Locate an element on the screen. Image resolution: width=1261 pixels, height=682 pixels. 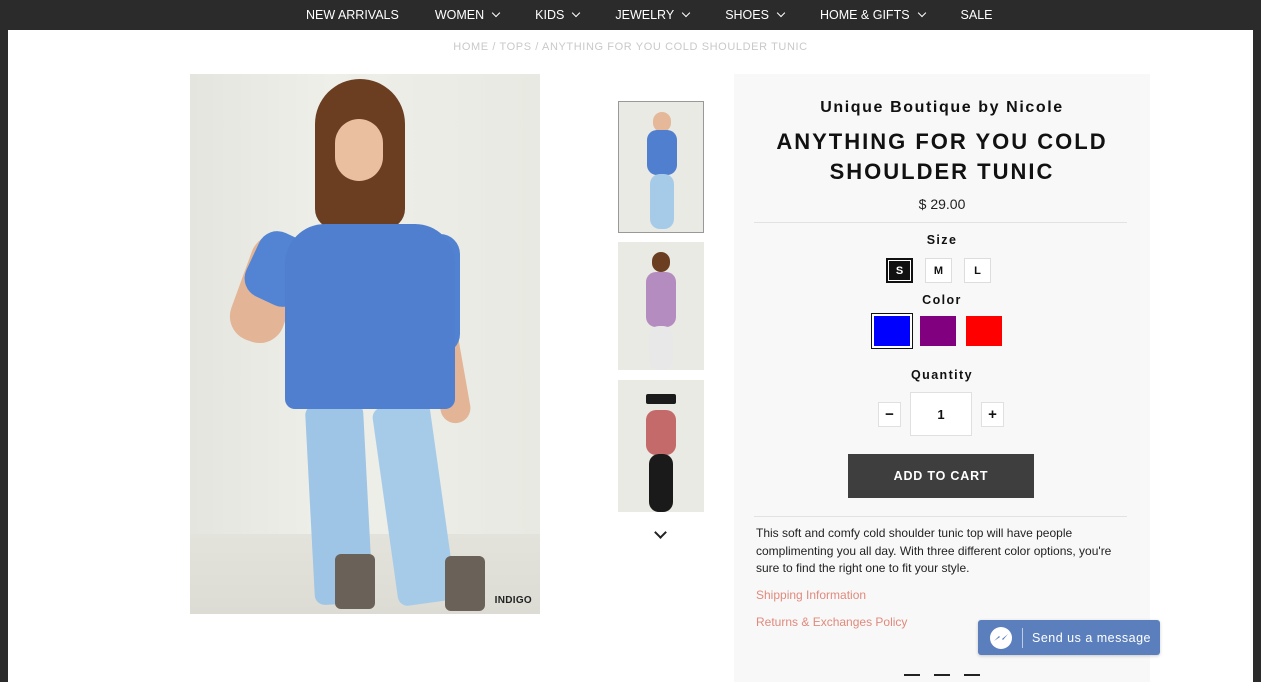
nav-item-shoes: SHOES is located at coordinates (755, 15).